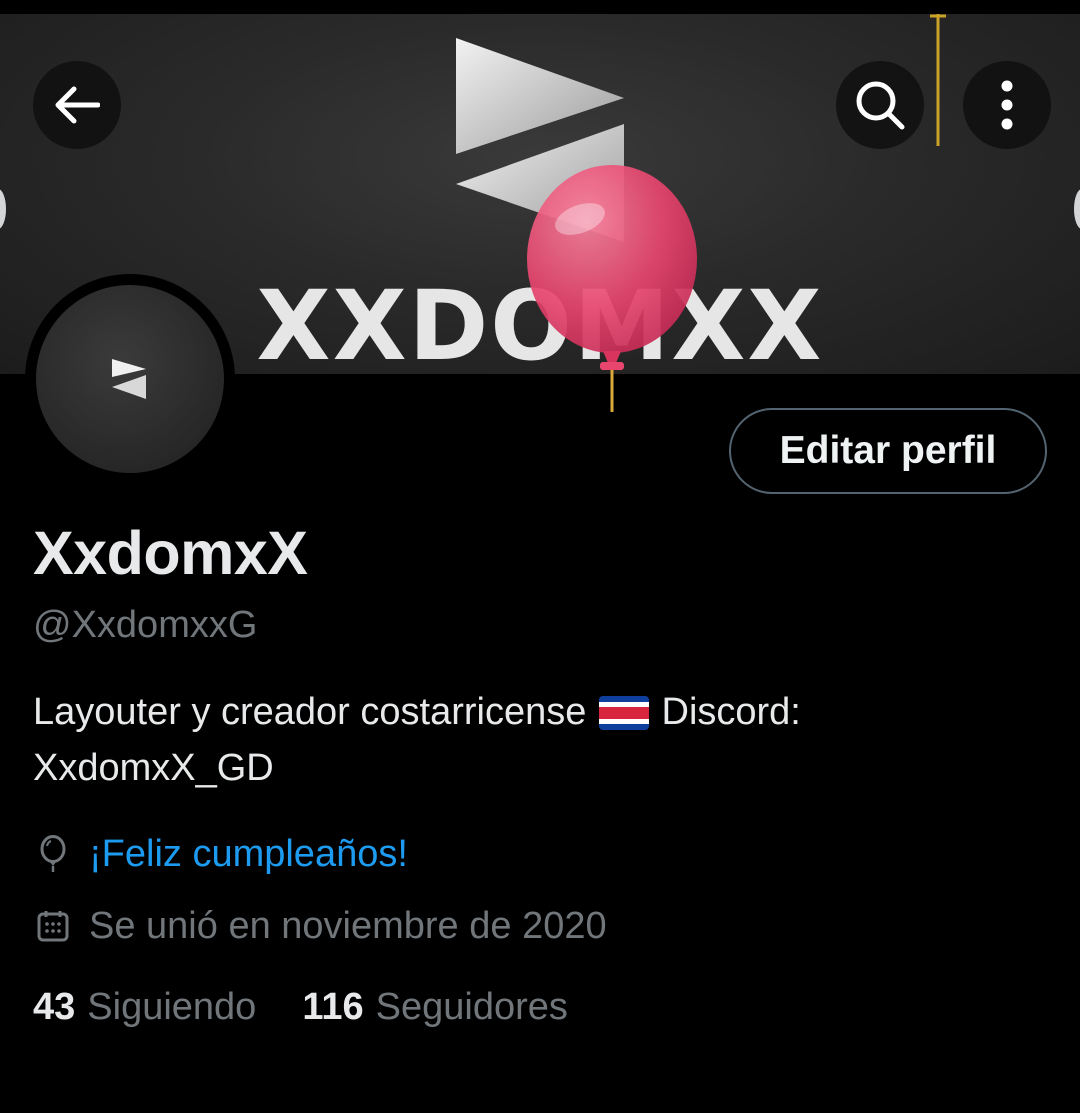 This screenshot has height=1113, width=1080. I want to click on search-button, so click(880, 105).